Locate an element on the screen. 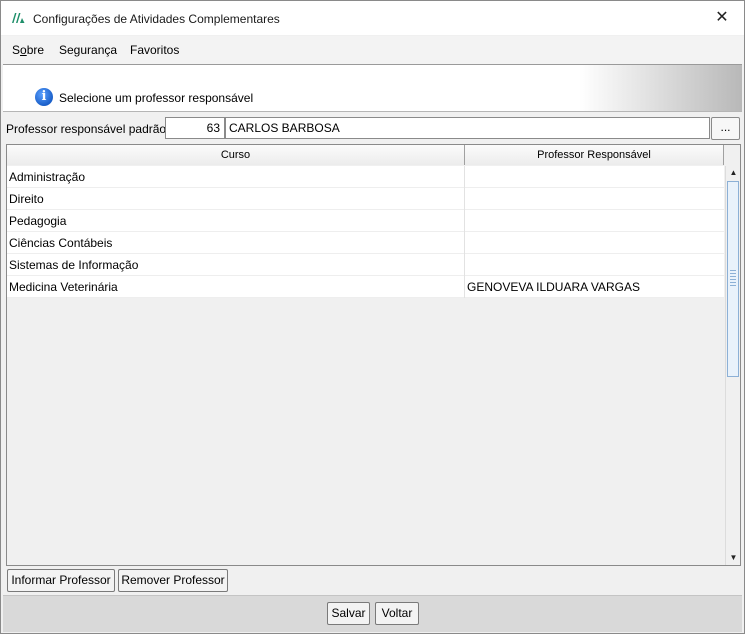 This screenshot has width=745, height=634. close-icon: ✕ is located at coordinates (722, 17).